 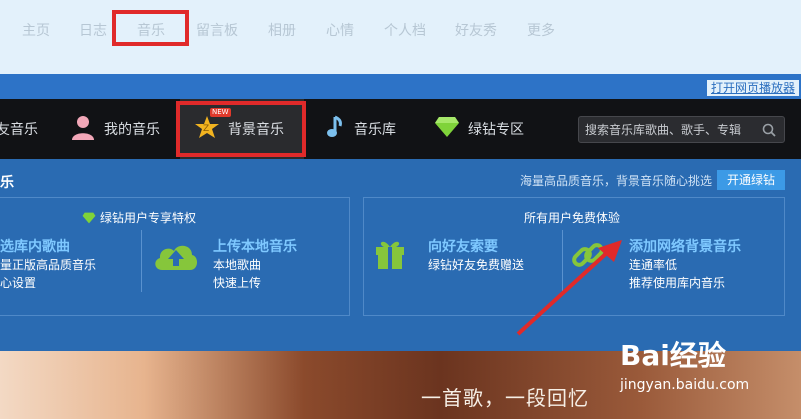 What do you see at coordinates (653, 265) in the screenshot?
I see `feature-desc: 连通率低` at bounding box center [653, 265].